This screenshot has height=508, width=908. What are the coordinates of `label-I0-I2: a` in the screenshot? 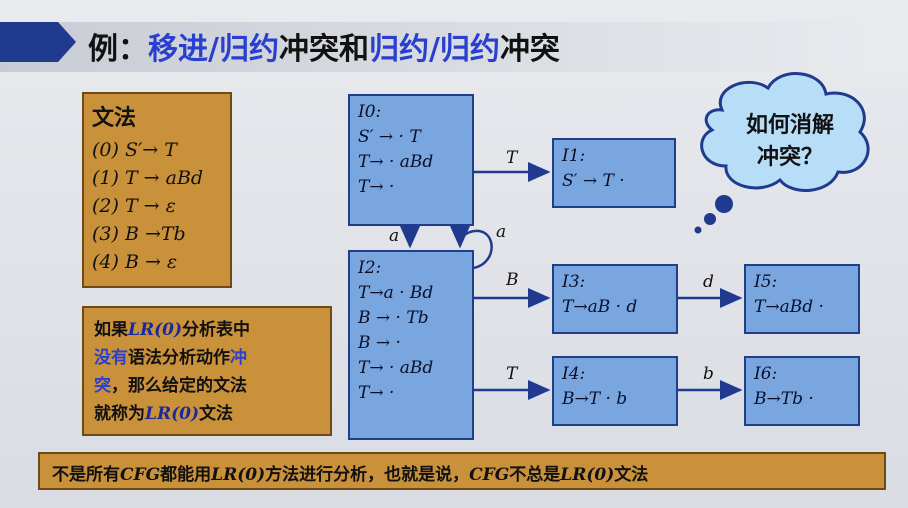 It's located at (394, 236).